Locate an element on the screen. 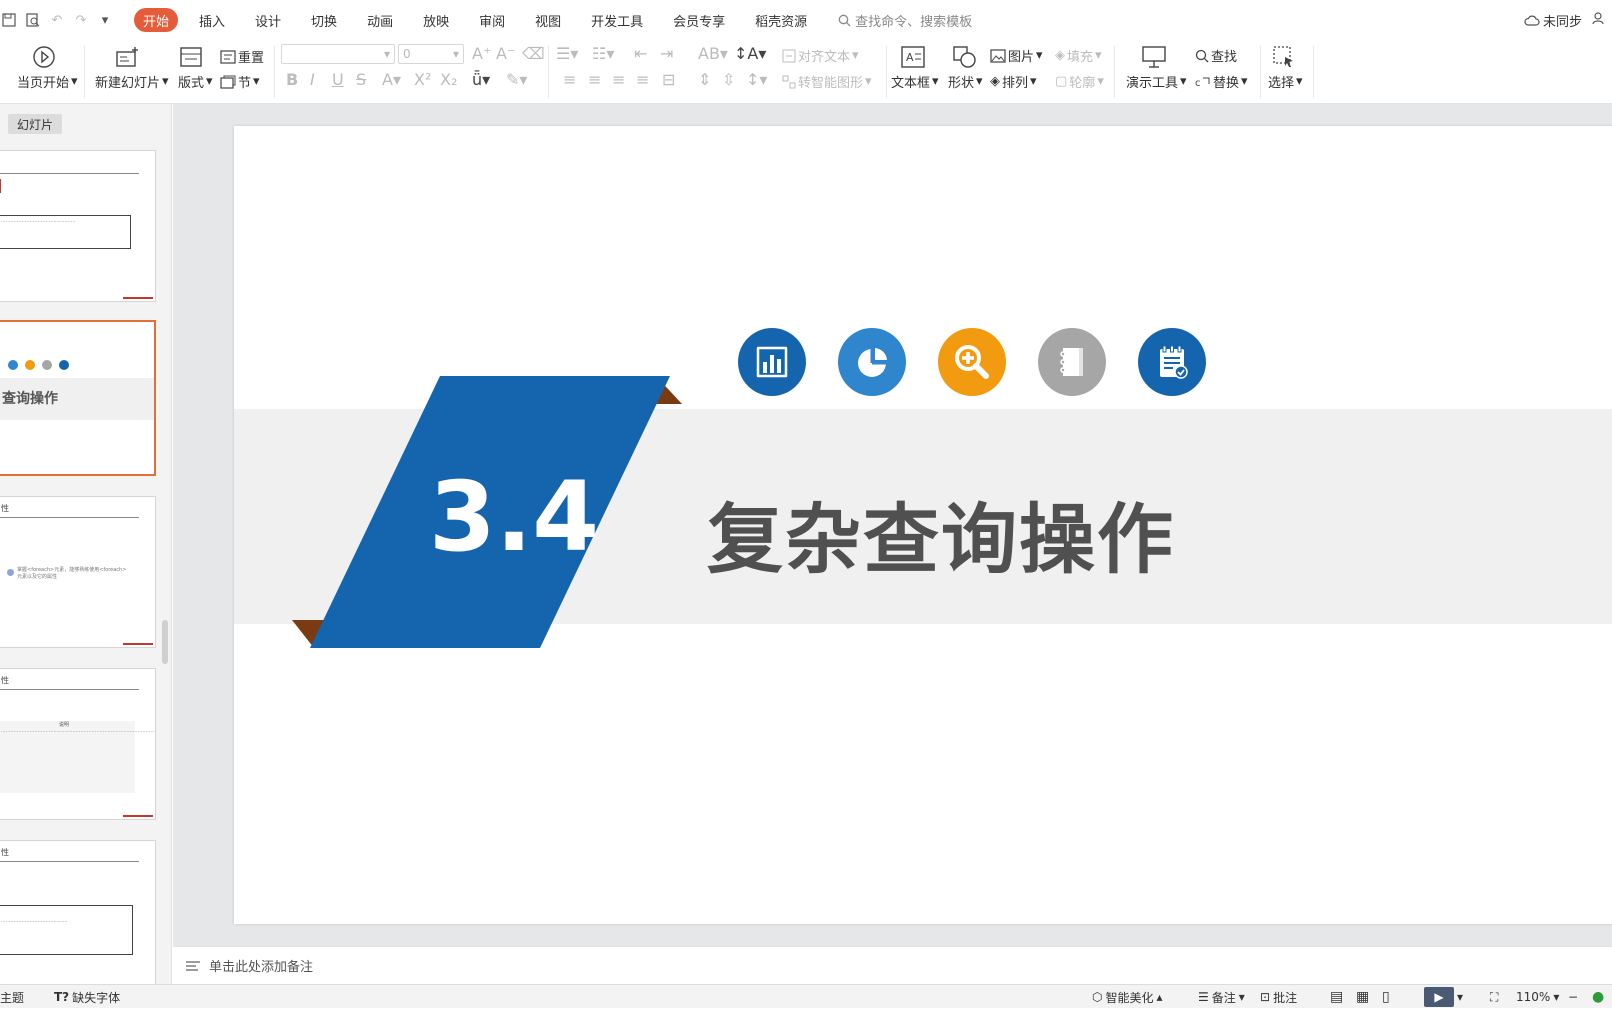 This screenshot has height=1009, width=1612. undo-icon: ↶ is located at coordinates (57, 20).